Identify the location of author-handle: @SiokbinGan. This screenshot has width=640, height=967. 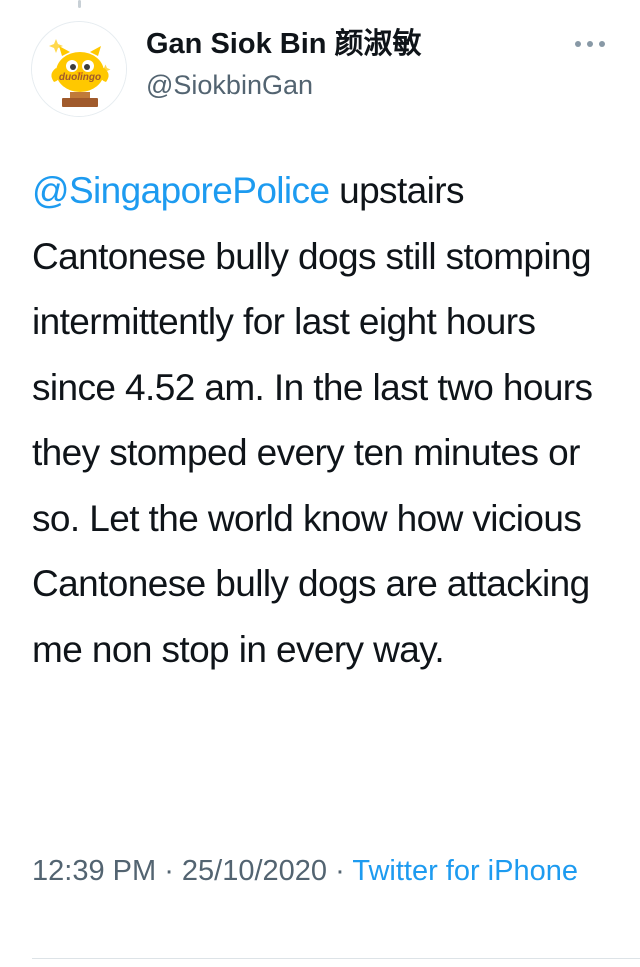
(229, 85).